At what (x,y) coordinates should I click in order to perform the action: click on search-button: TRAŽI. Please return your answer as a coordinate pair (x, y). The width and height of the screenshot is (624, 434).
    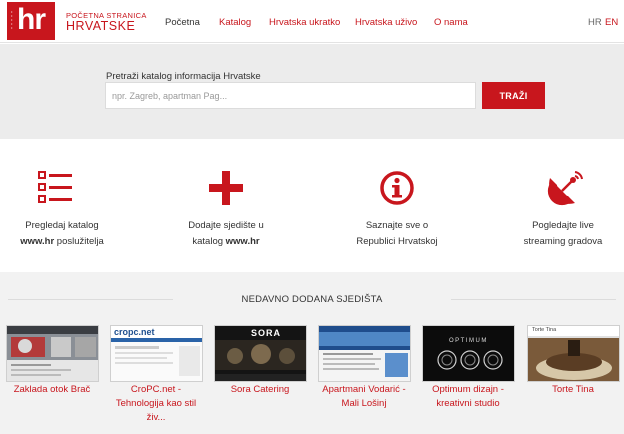
    Looking at the image, I should click on (513, 95).